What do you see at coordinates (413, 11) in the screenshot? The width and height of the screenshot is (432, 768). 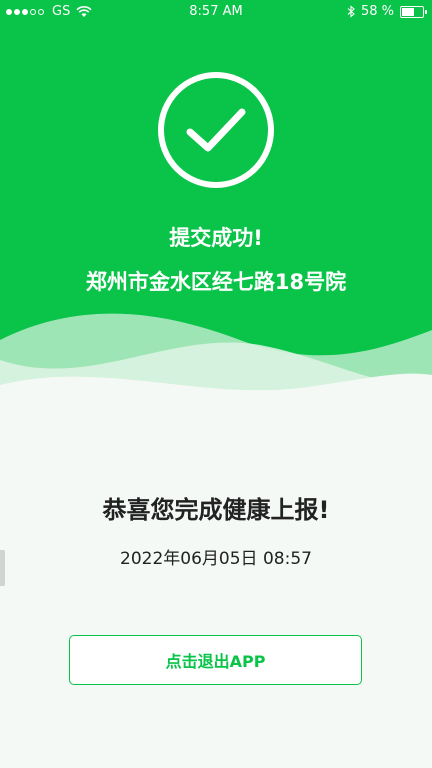 I see `battery-icon` at bounding box center [413, 11].